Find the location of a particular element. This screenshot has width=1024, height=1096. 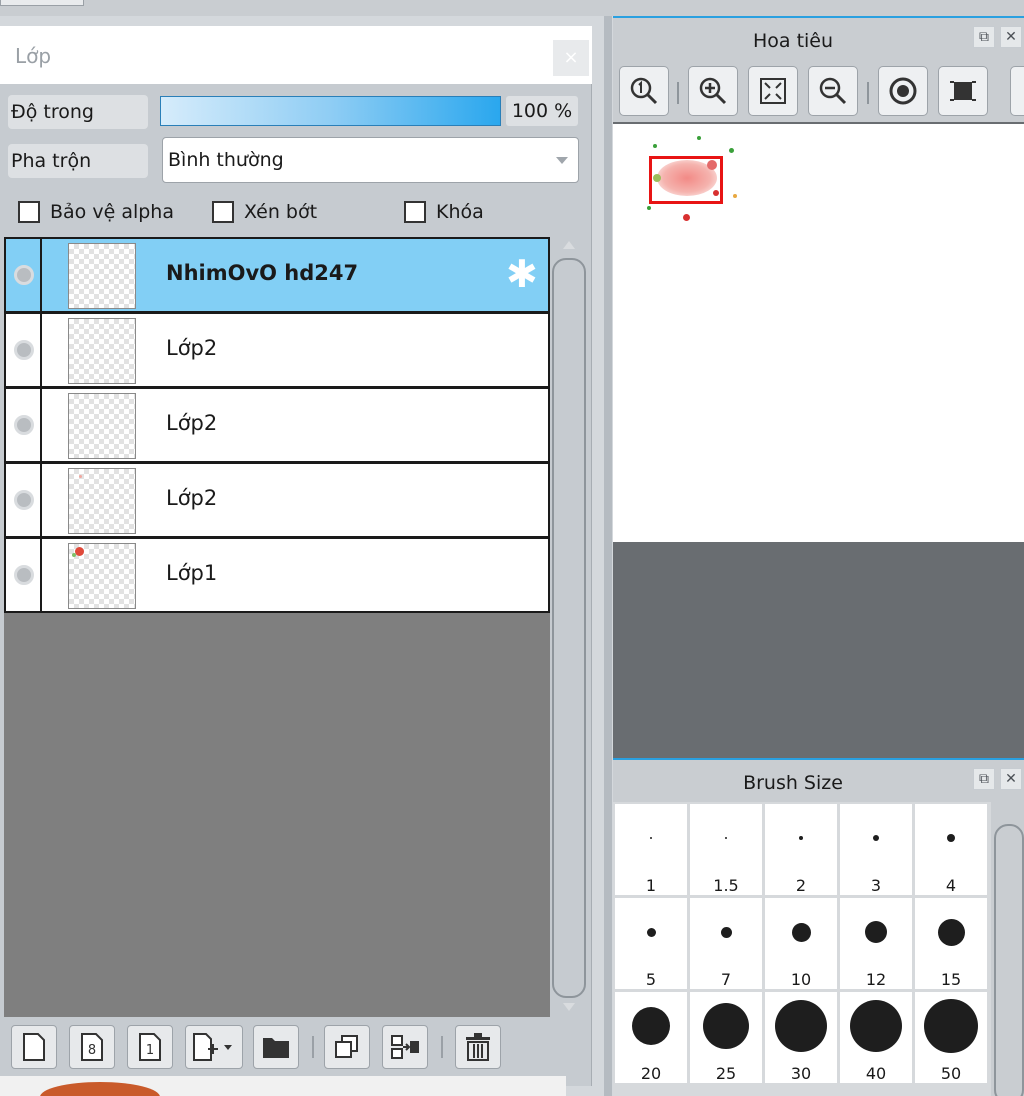

zoom-out-button is located at coordinates (833, 91).